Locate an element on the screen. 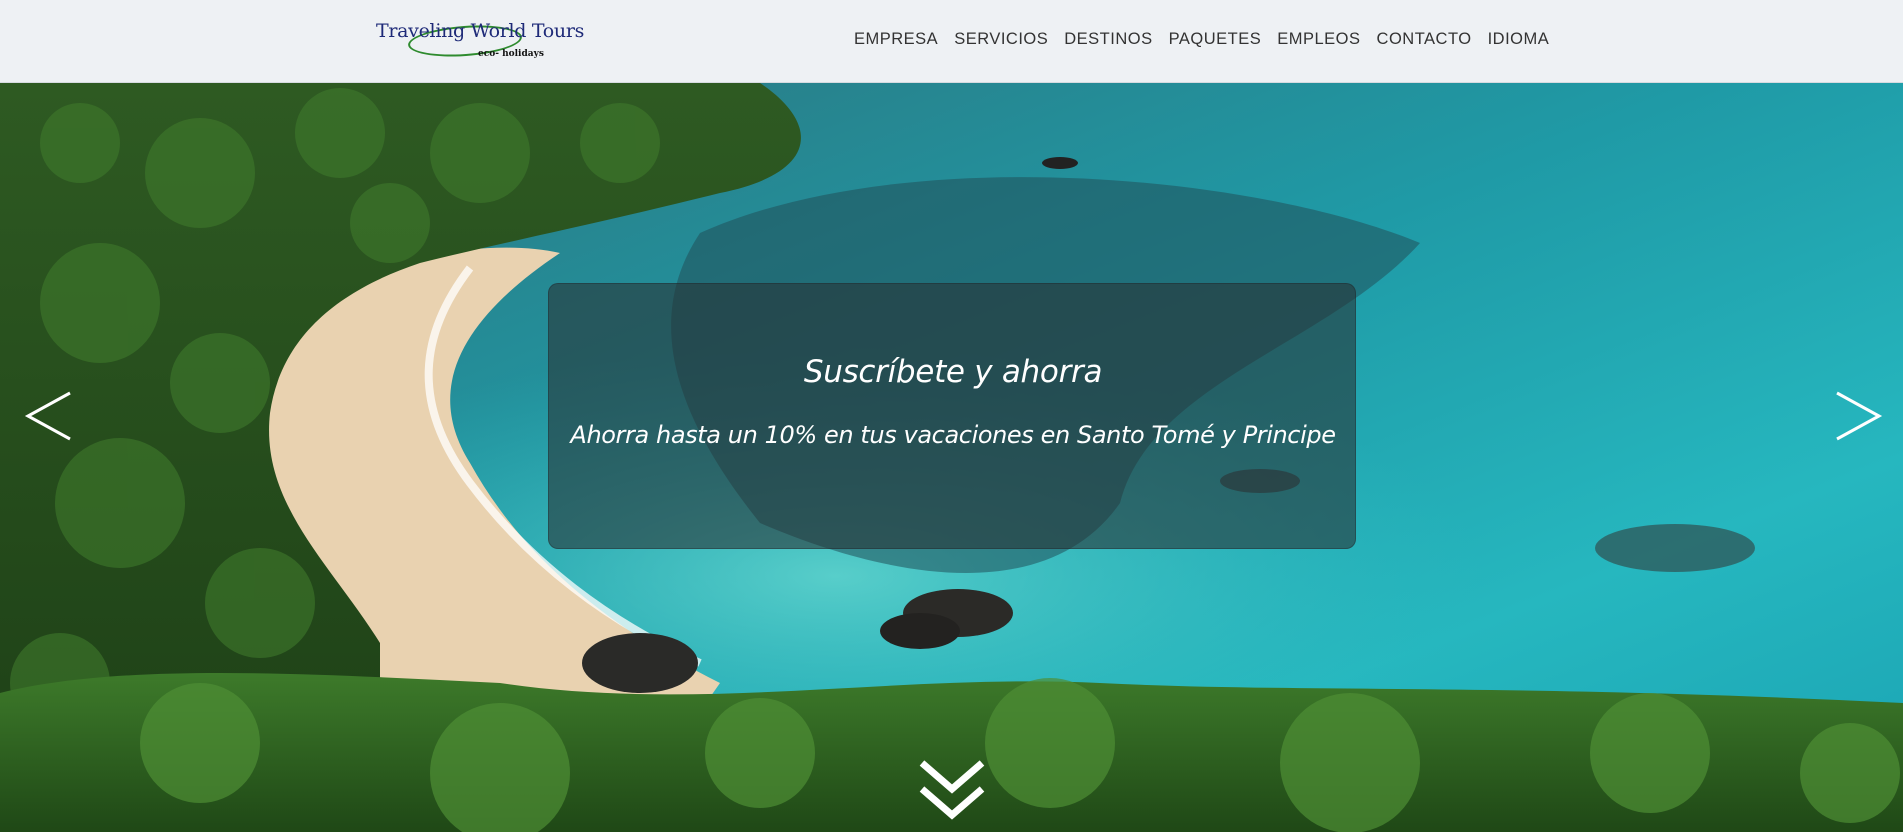  brand-logo: Traveling World Tours eco- holidays is located at coordinates (478, 41).